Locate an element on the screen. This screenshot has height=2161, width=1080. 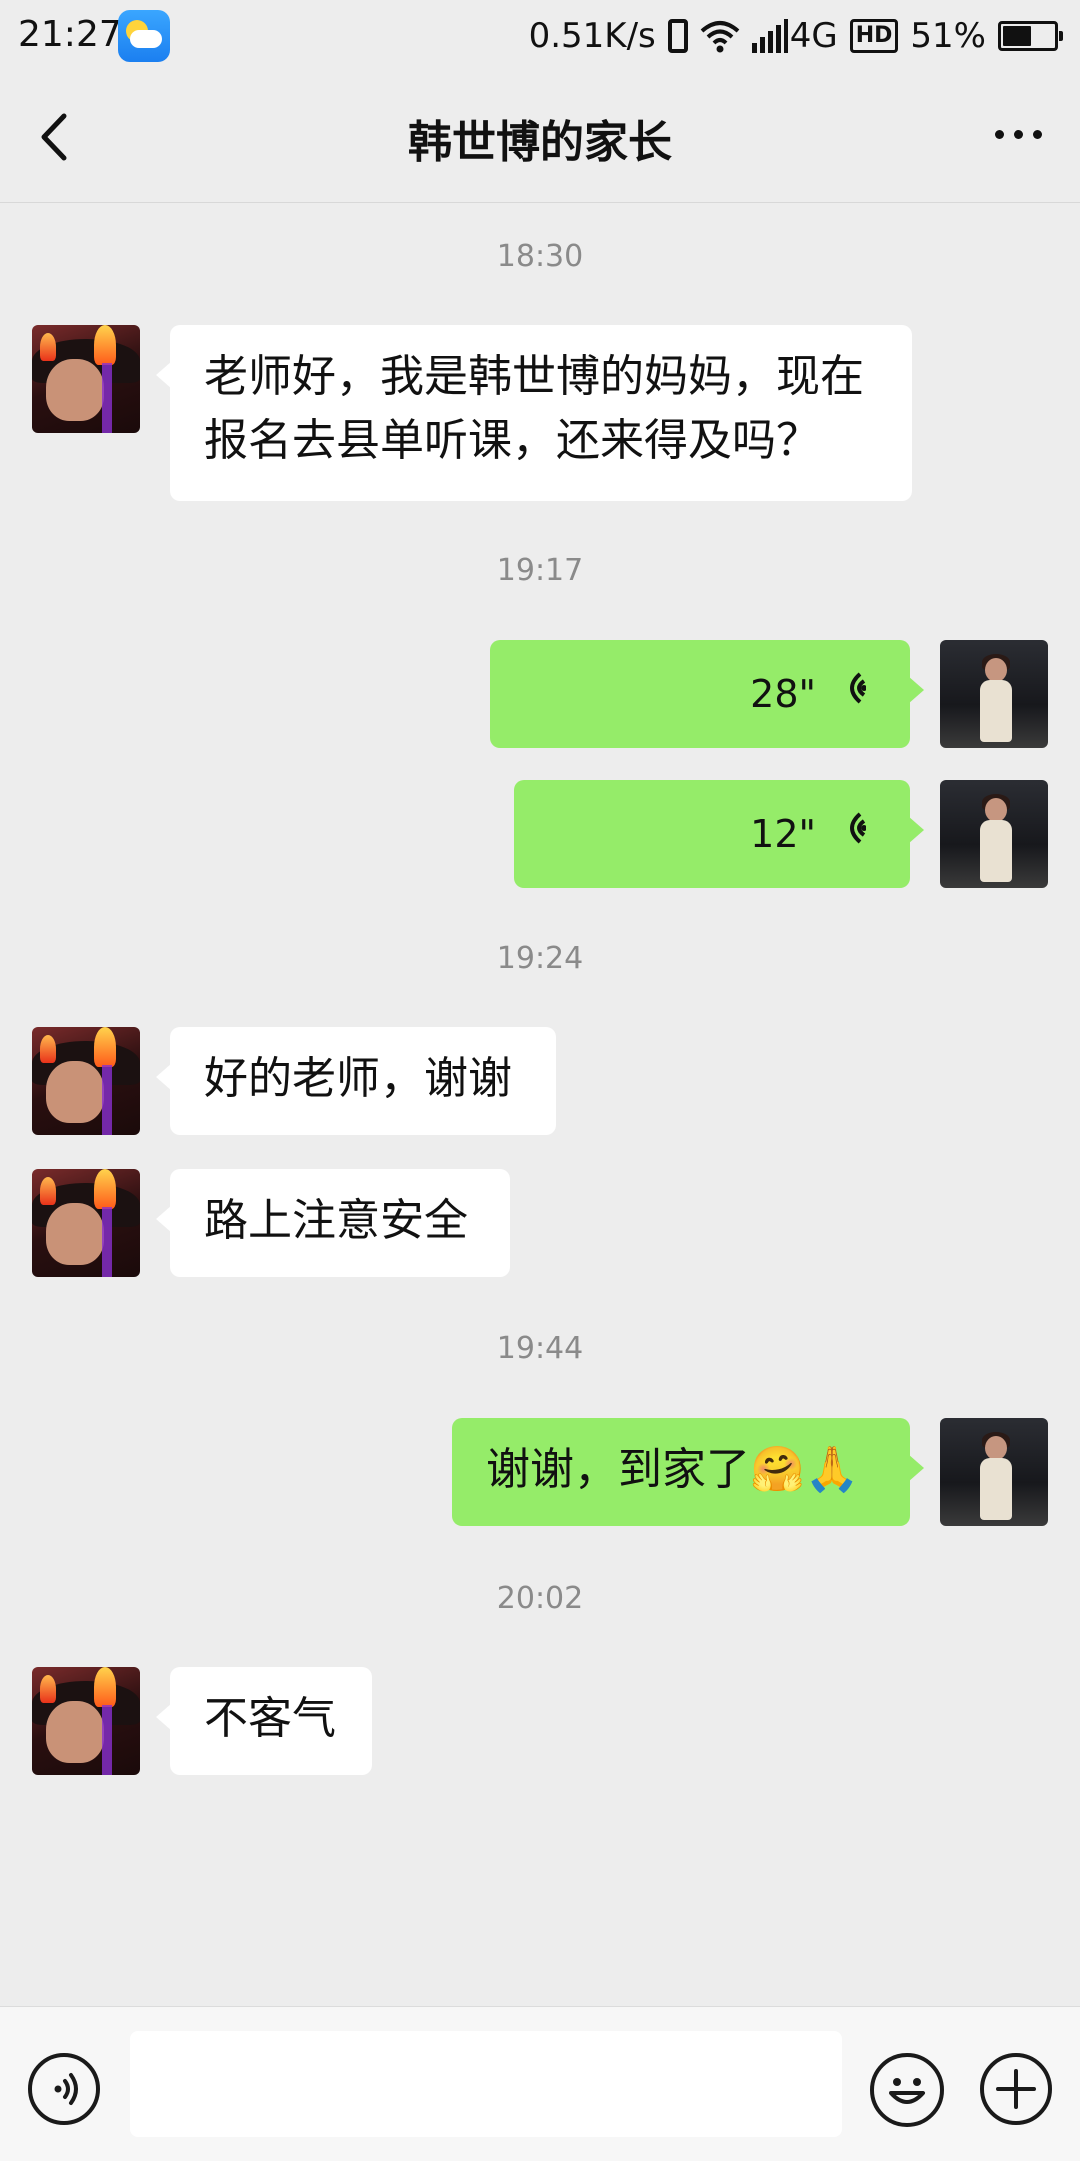
voice-message-bubble: 12" is located at coordinates (719, 834).